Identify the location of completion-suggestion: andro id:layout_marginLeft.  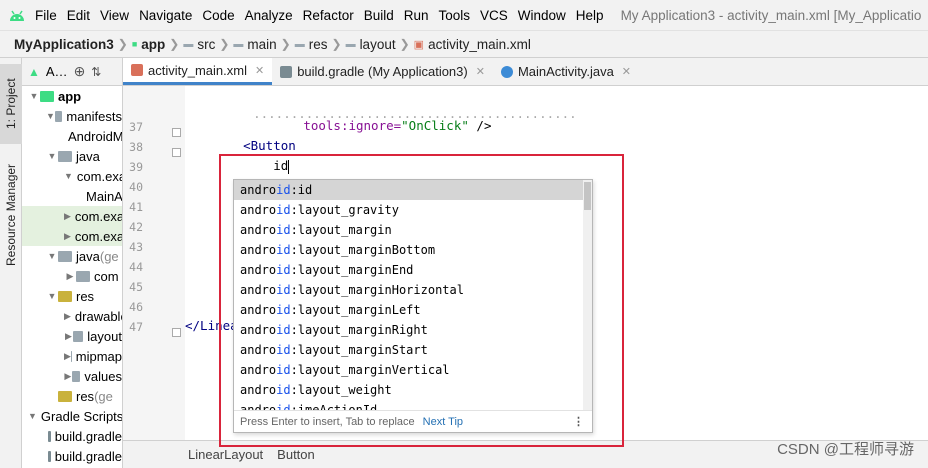
(413, 310).